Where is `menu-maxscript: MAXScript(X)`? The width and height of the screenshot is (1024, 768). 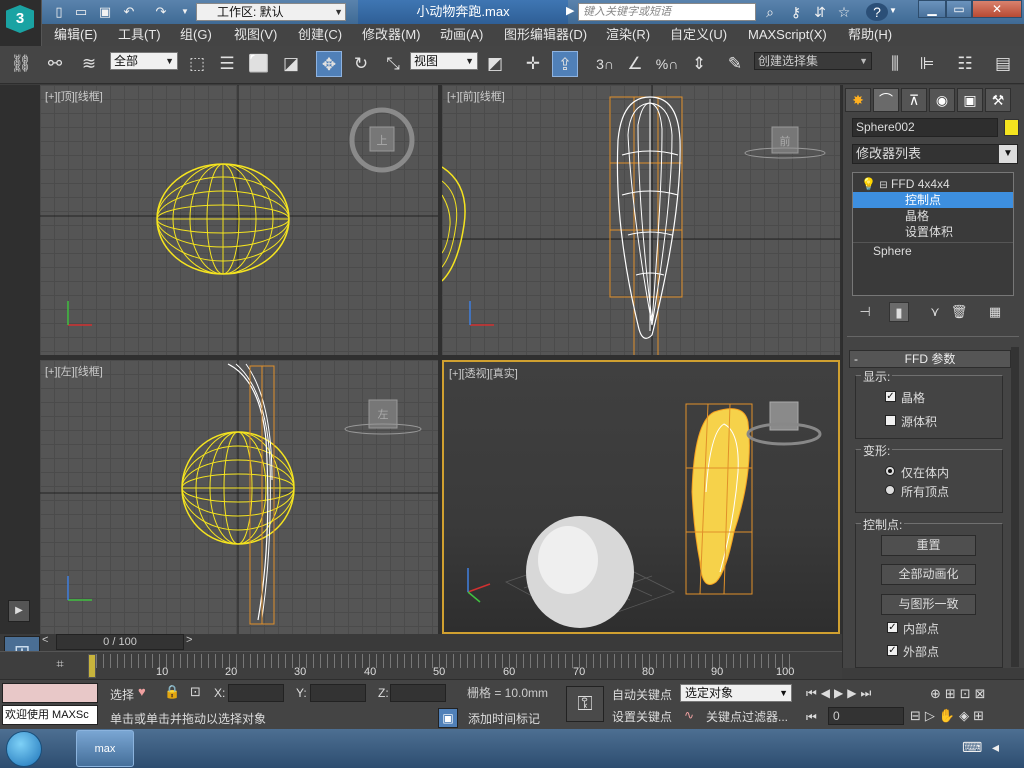 menu-maxscript: MAXScript(X) is located at coordinates (787, 35).